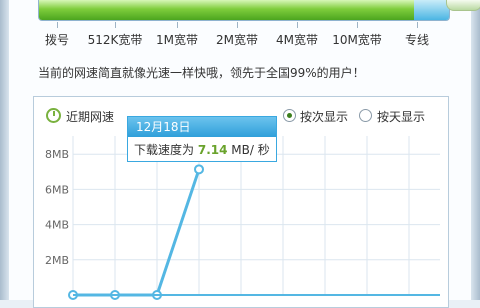 The width and height of the screenshot is (480, 308). I want to click on tooltip-date: 12月18日, so click(202, 127).